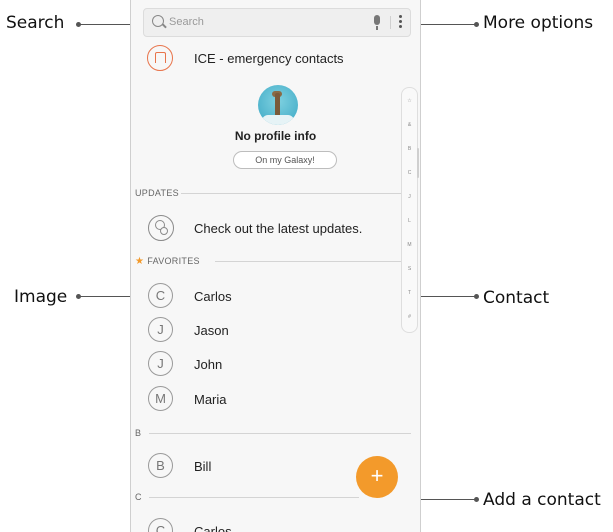  I want to click on contact-row: J Jason, so click(266, 330).